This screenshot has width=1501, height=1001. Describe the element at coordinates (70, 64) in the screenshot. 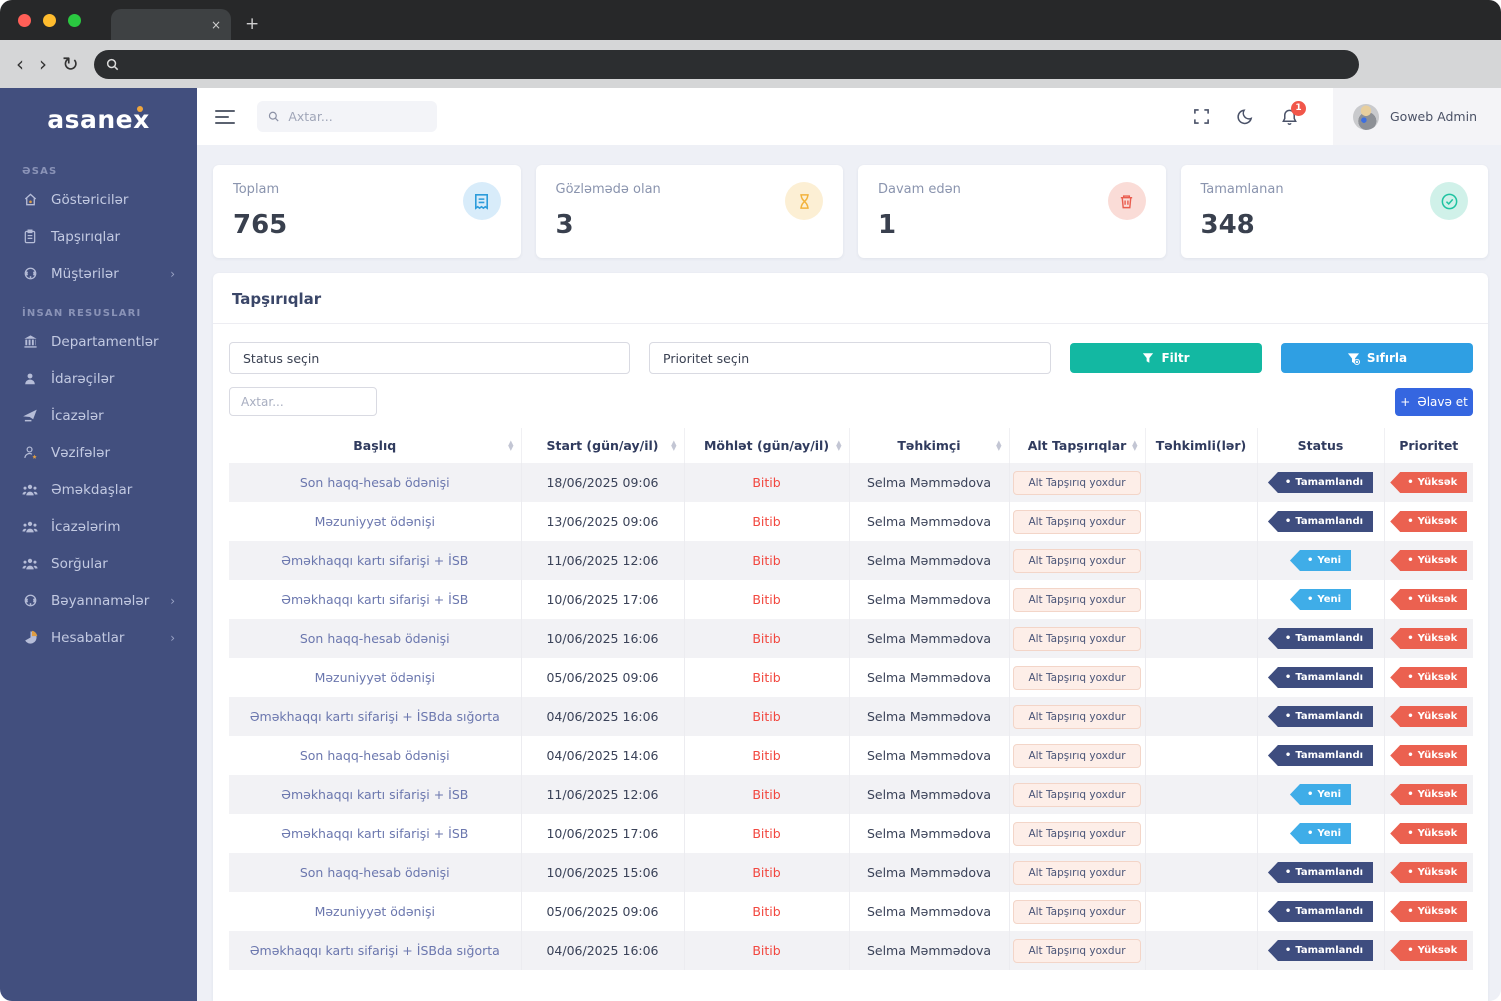

I see `reload-icon: ↻` at that location.